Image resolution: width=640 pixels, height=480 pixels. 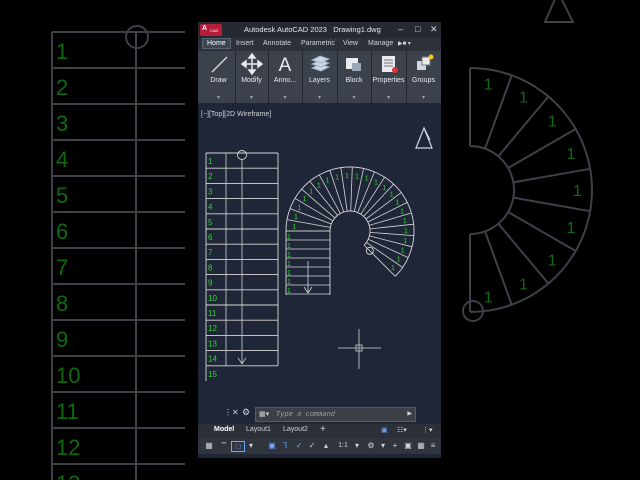 I want to click on crosshair-cursor, so click(x=359, y=349).